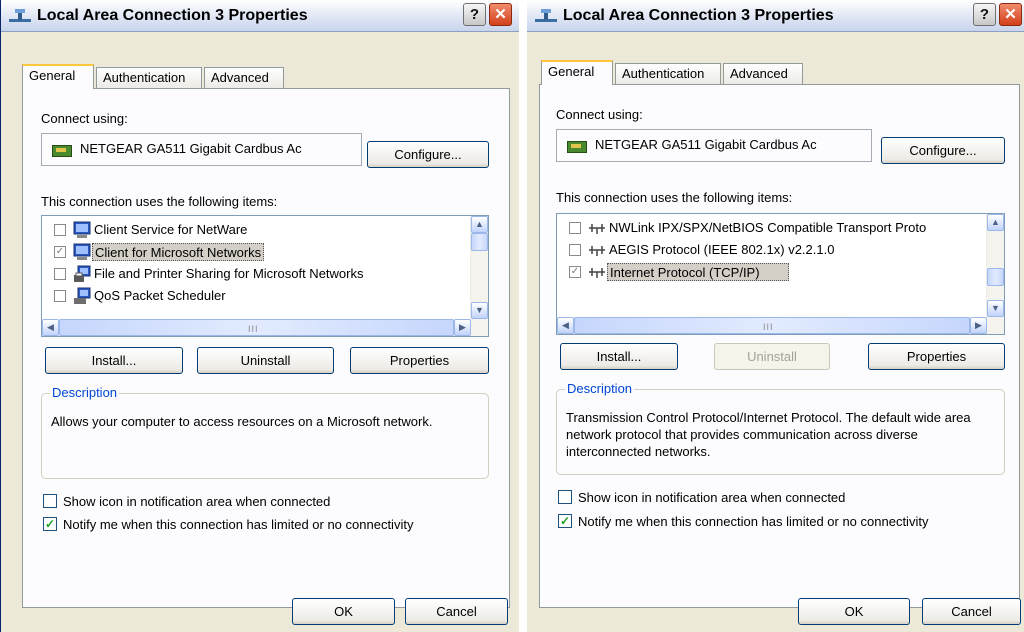 The image size is (1024, 632). What do you see at coordinates (82, 295) in the screenshot?
I see `network-service-icon` at bounding box center [82, 295].